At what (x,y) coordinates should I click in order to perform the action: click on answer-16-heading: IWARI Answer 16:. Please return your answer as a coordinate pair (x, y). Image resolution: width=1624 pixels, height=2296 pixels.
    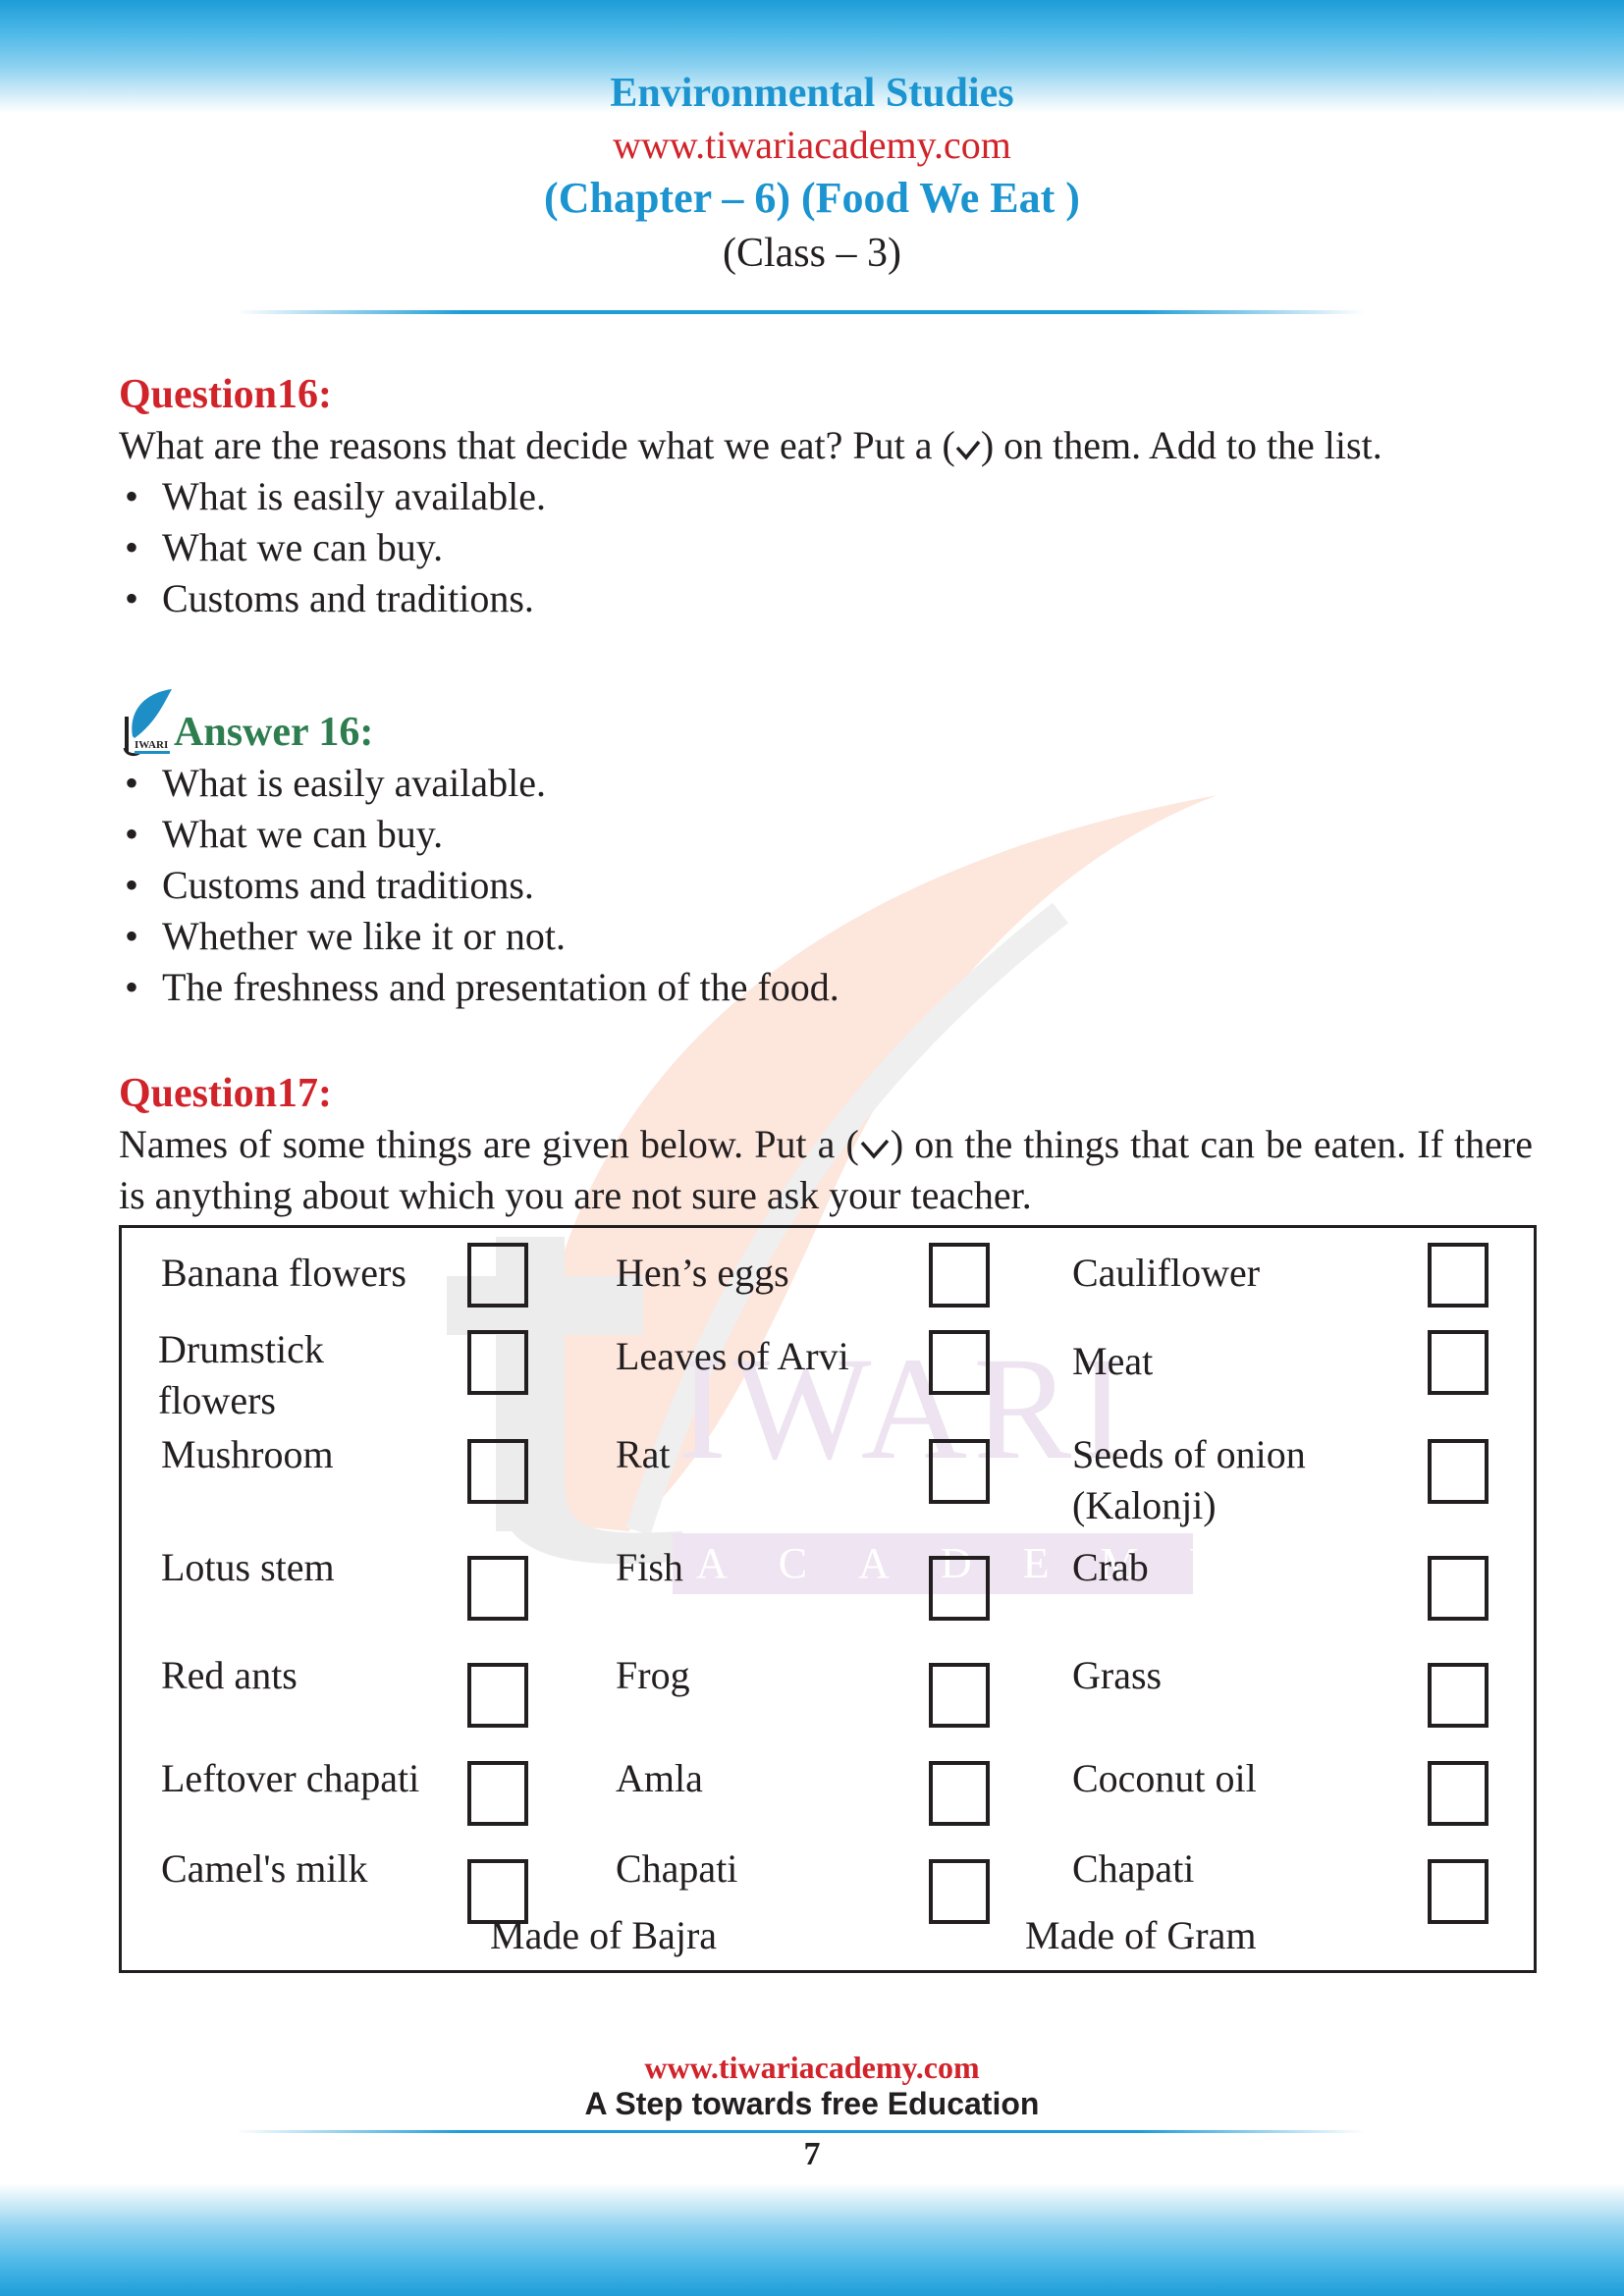
    Looking at the image, I should click on (826, 723).